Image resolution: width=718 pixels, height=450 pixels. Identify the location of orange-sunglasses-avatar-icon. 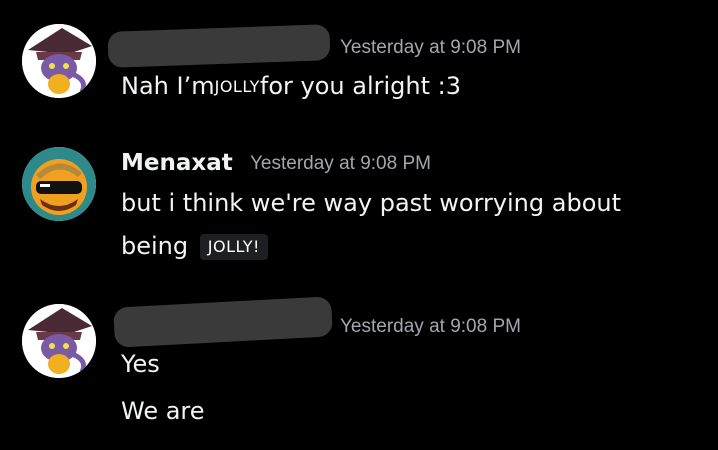
(59, 184).